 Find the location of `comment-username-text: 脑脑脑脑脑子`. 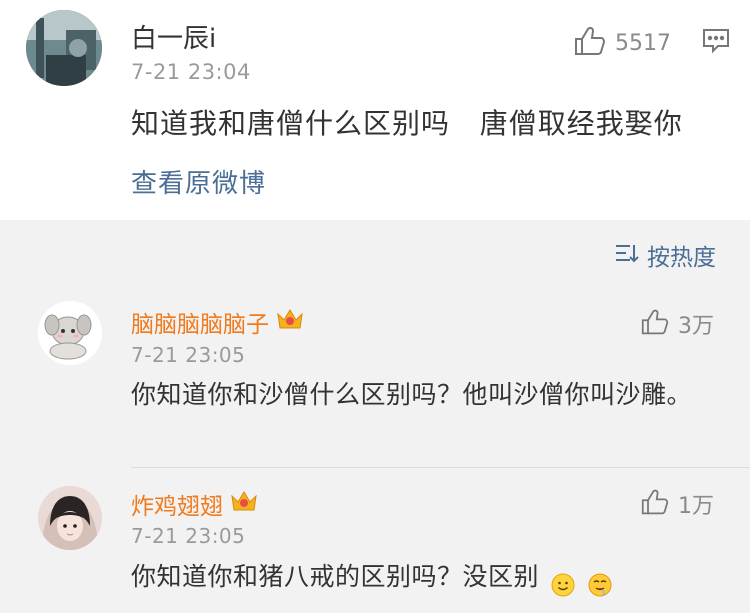

comment-username-text: 脑脑脑脑脑子 is located at coordinates (200, 325).